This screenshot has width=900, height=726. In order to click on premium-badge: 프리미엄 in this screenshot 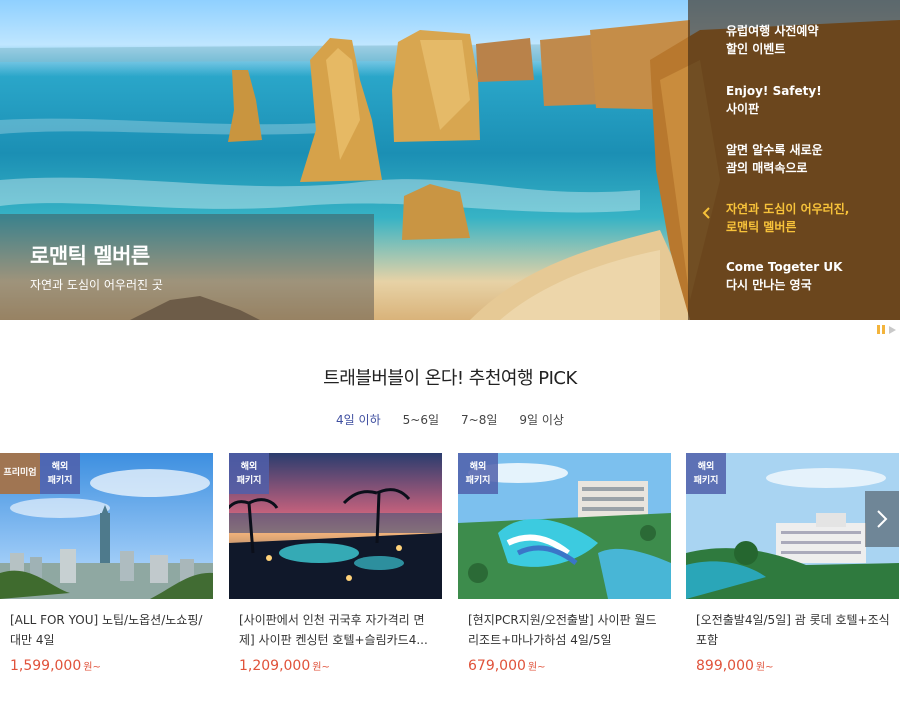, I will do `click(20, 473)`.